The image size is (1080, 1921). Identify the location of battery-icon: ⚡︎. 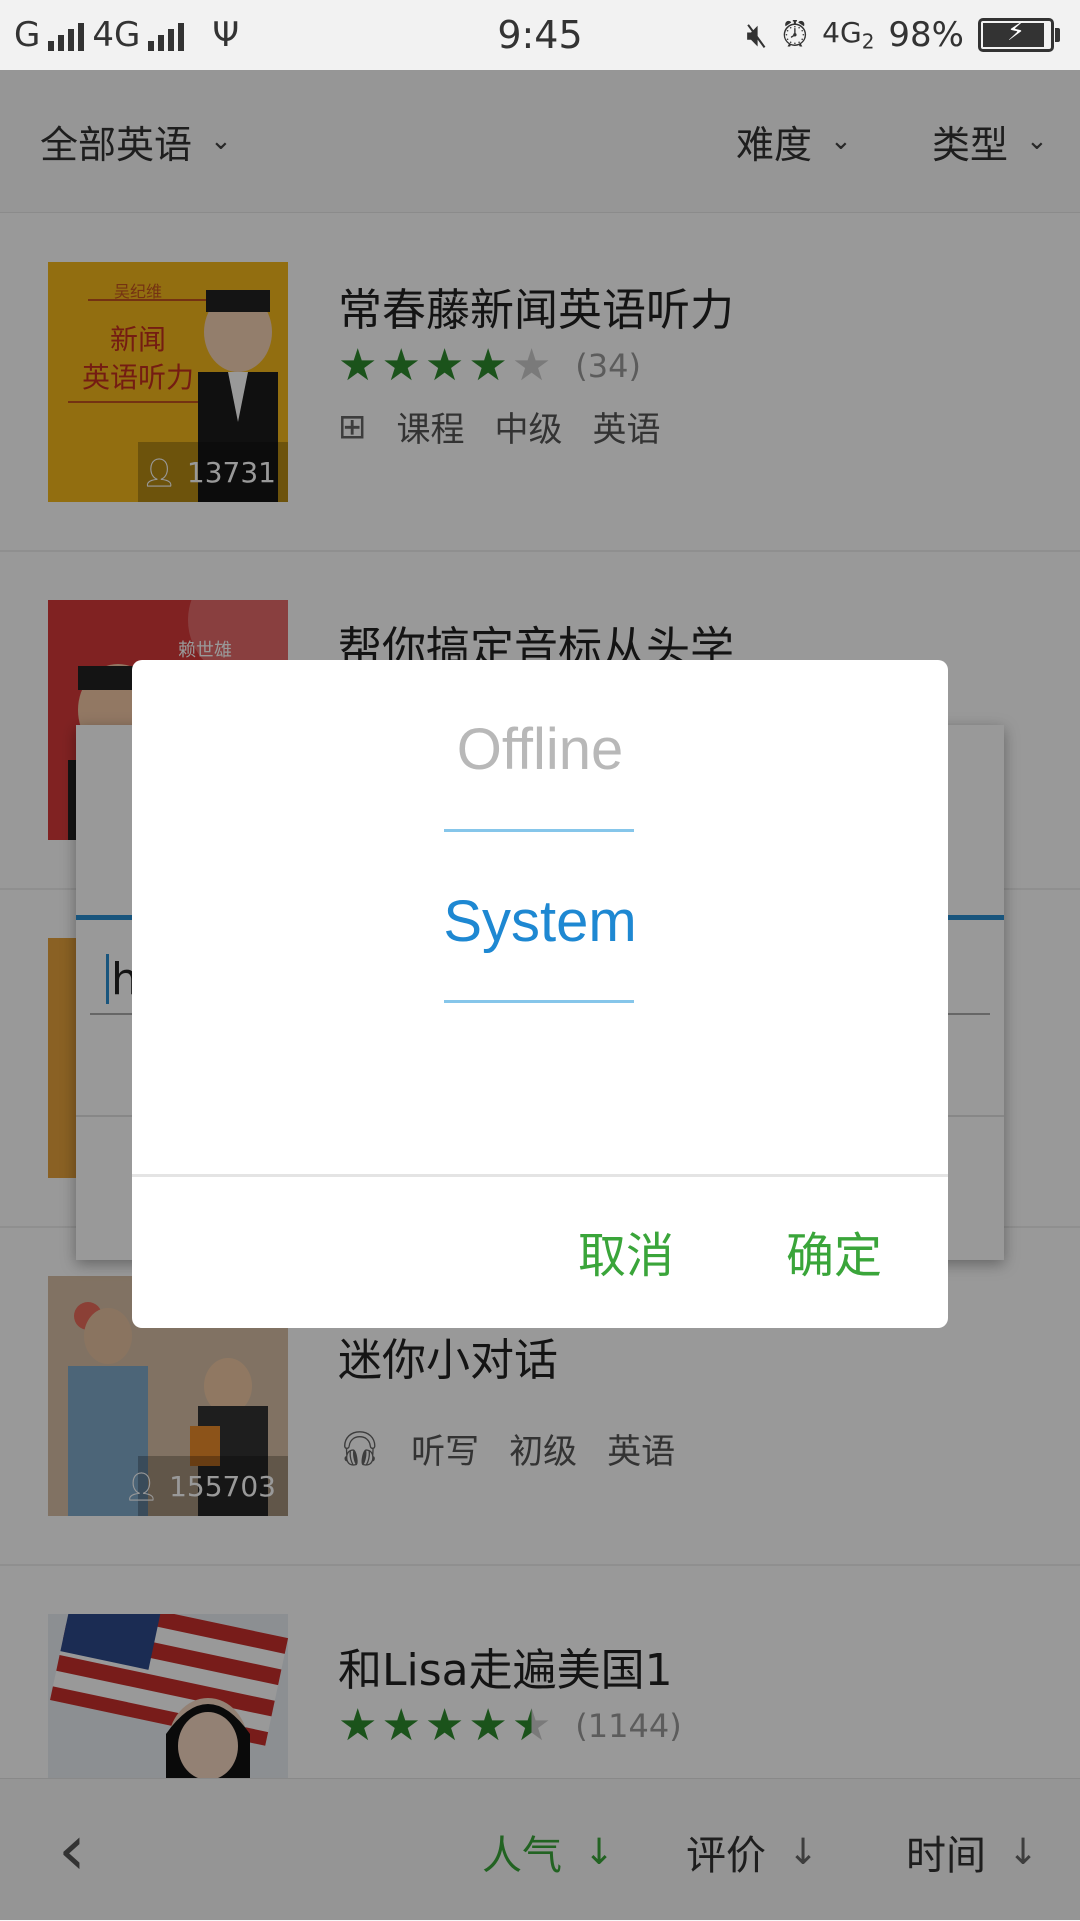
(1019, 34).